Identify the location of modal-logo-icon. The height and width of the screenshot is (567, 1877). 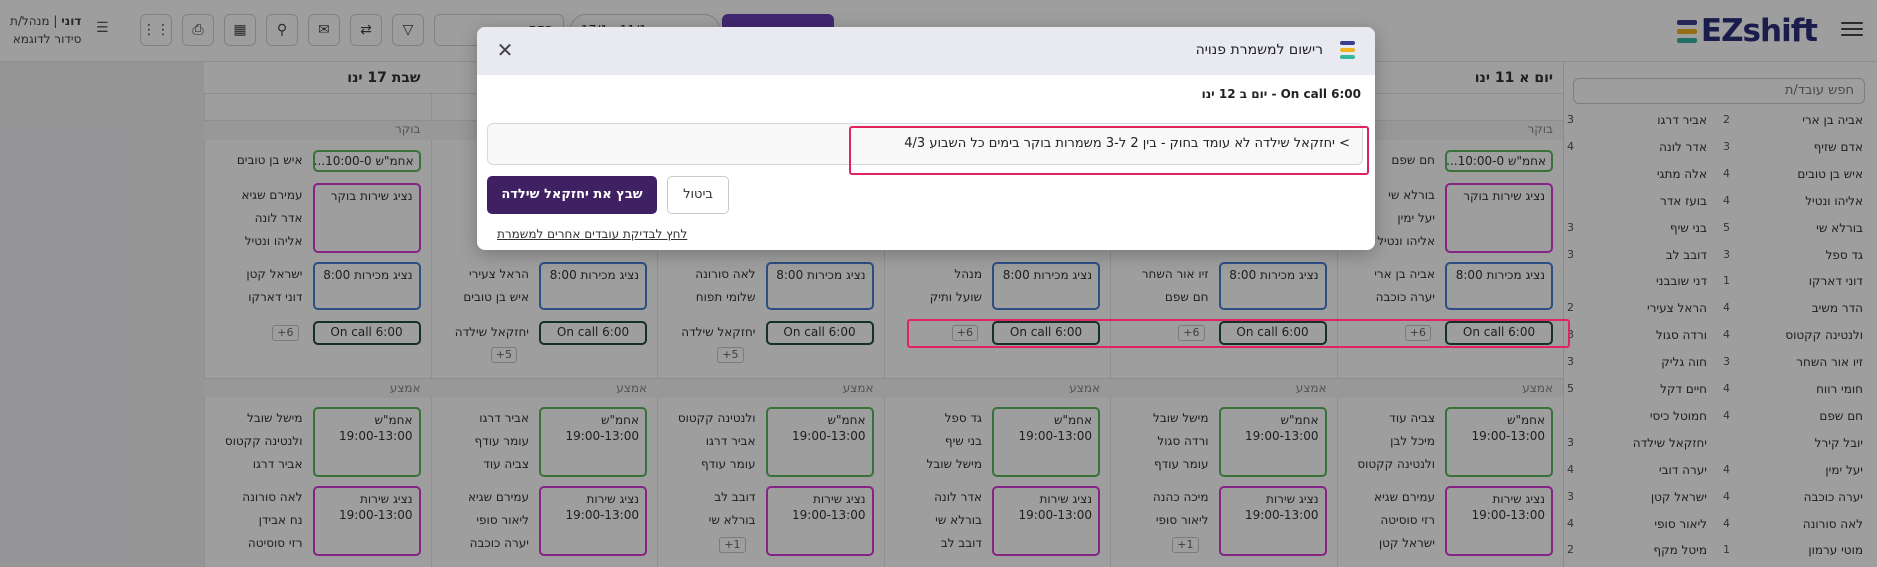
(1347, 50).